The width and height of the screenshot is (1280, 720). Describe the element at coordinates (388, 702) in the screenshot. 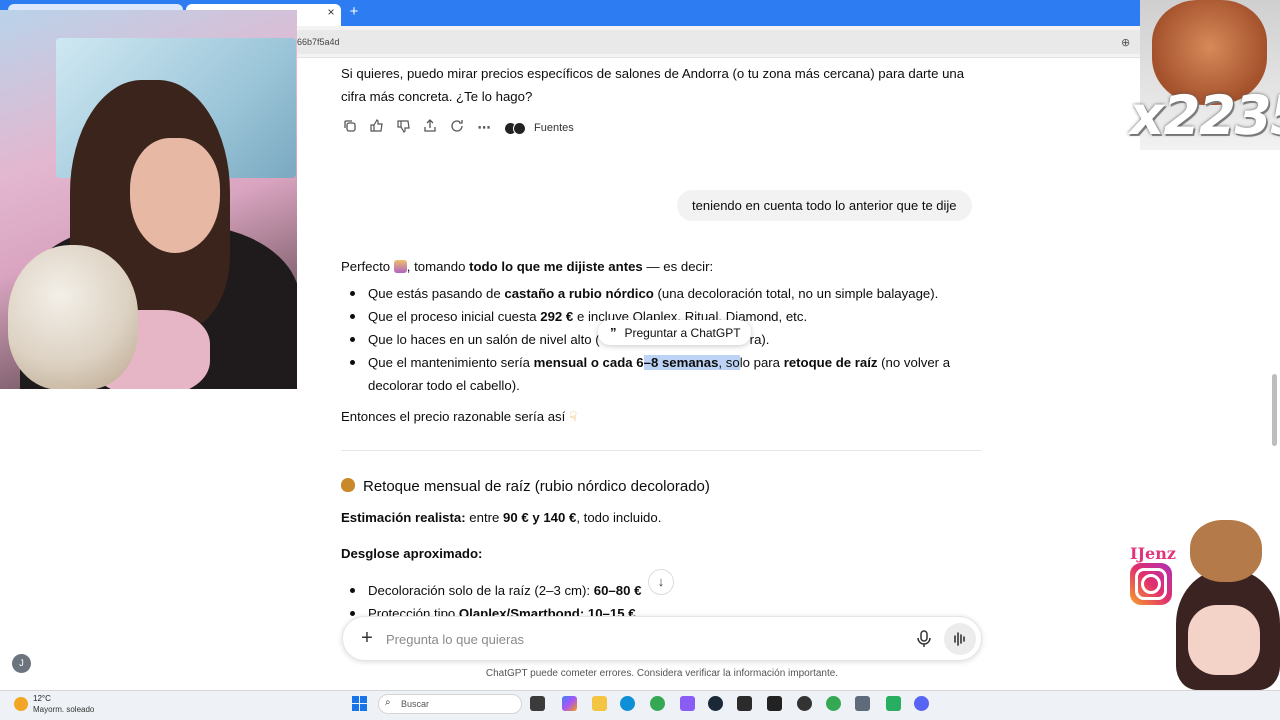

I see `search-icon: ⌕` at that location.